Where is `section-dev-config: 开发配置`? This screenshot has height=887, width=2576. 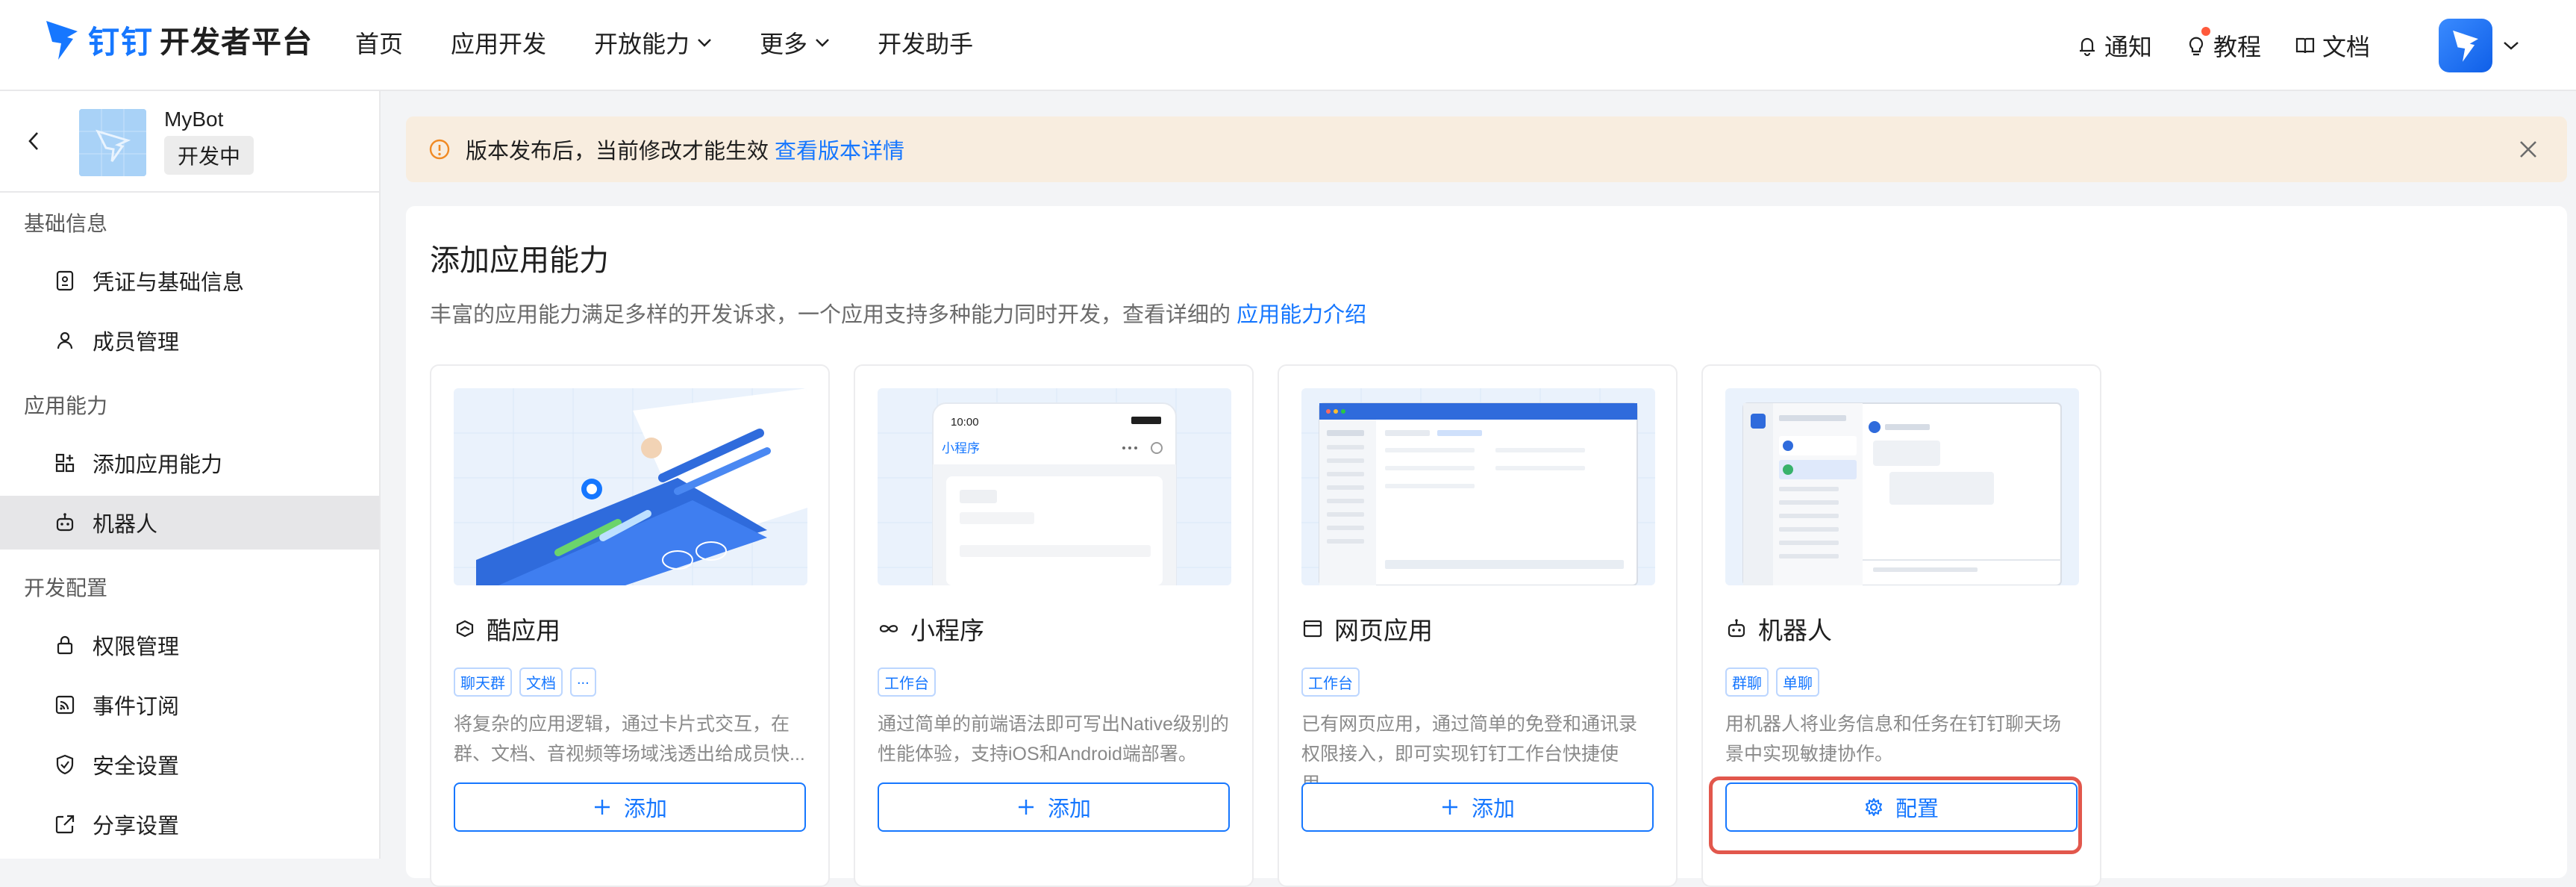 section-dev-config: 开发配置 is located at coordinates (66, 588).